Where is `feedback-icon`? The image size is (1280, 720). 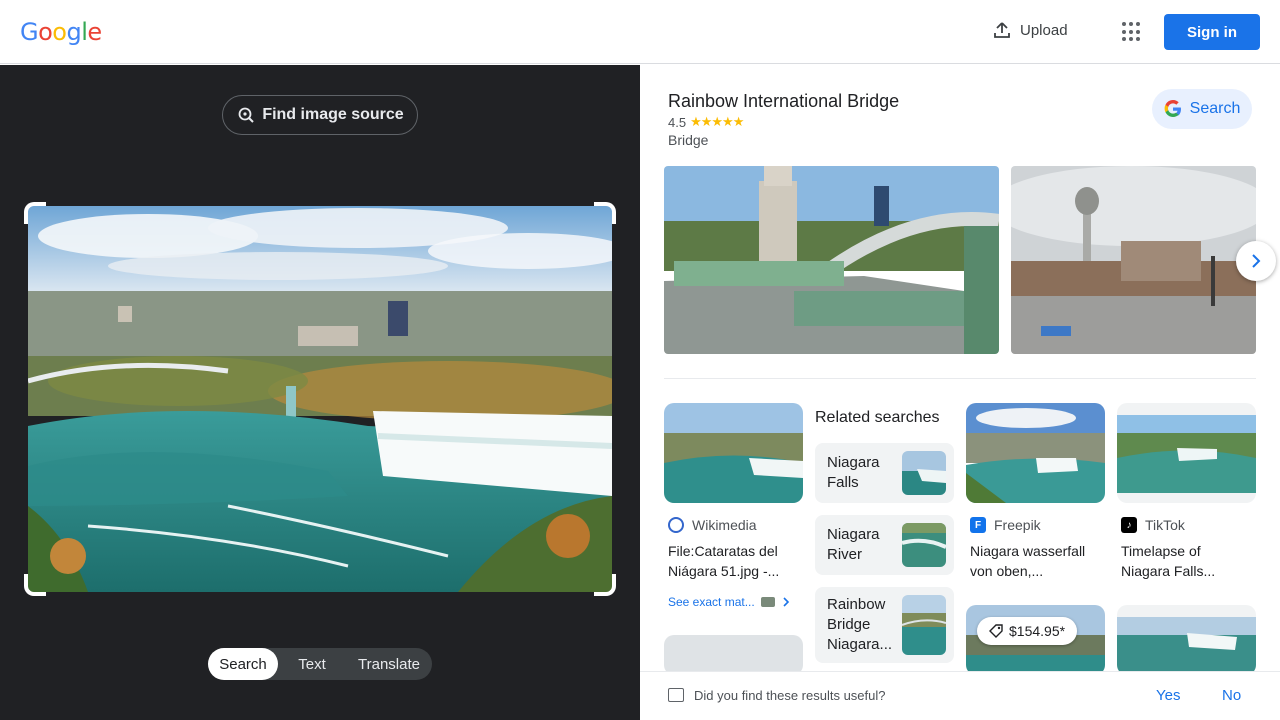
feedback-icon is located at coordinates (676, 695).